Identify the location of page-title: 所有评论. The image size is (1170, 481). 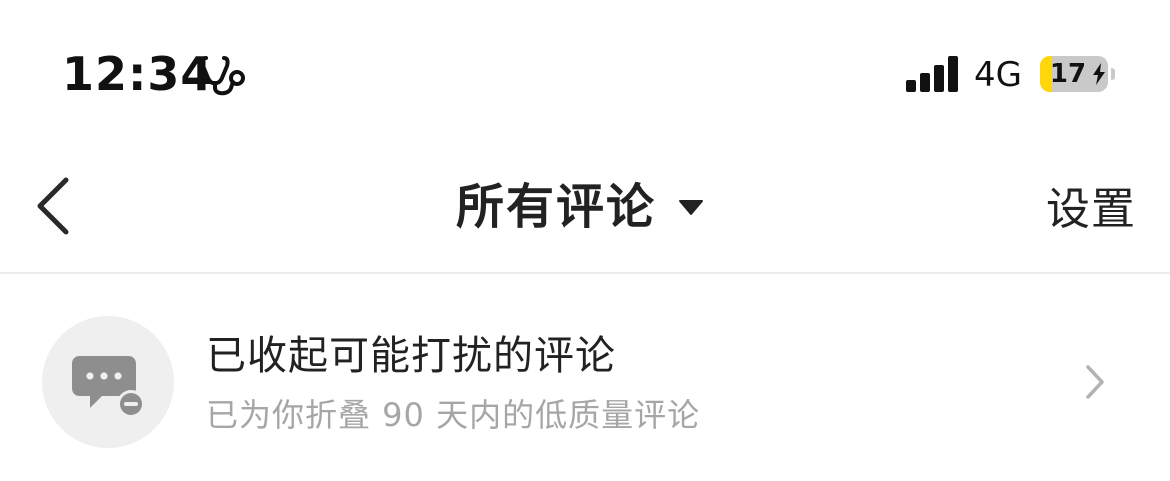
(556, 207).